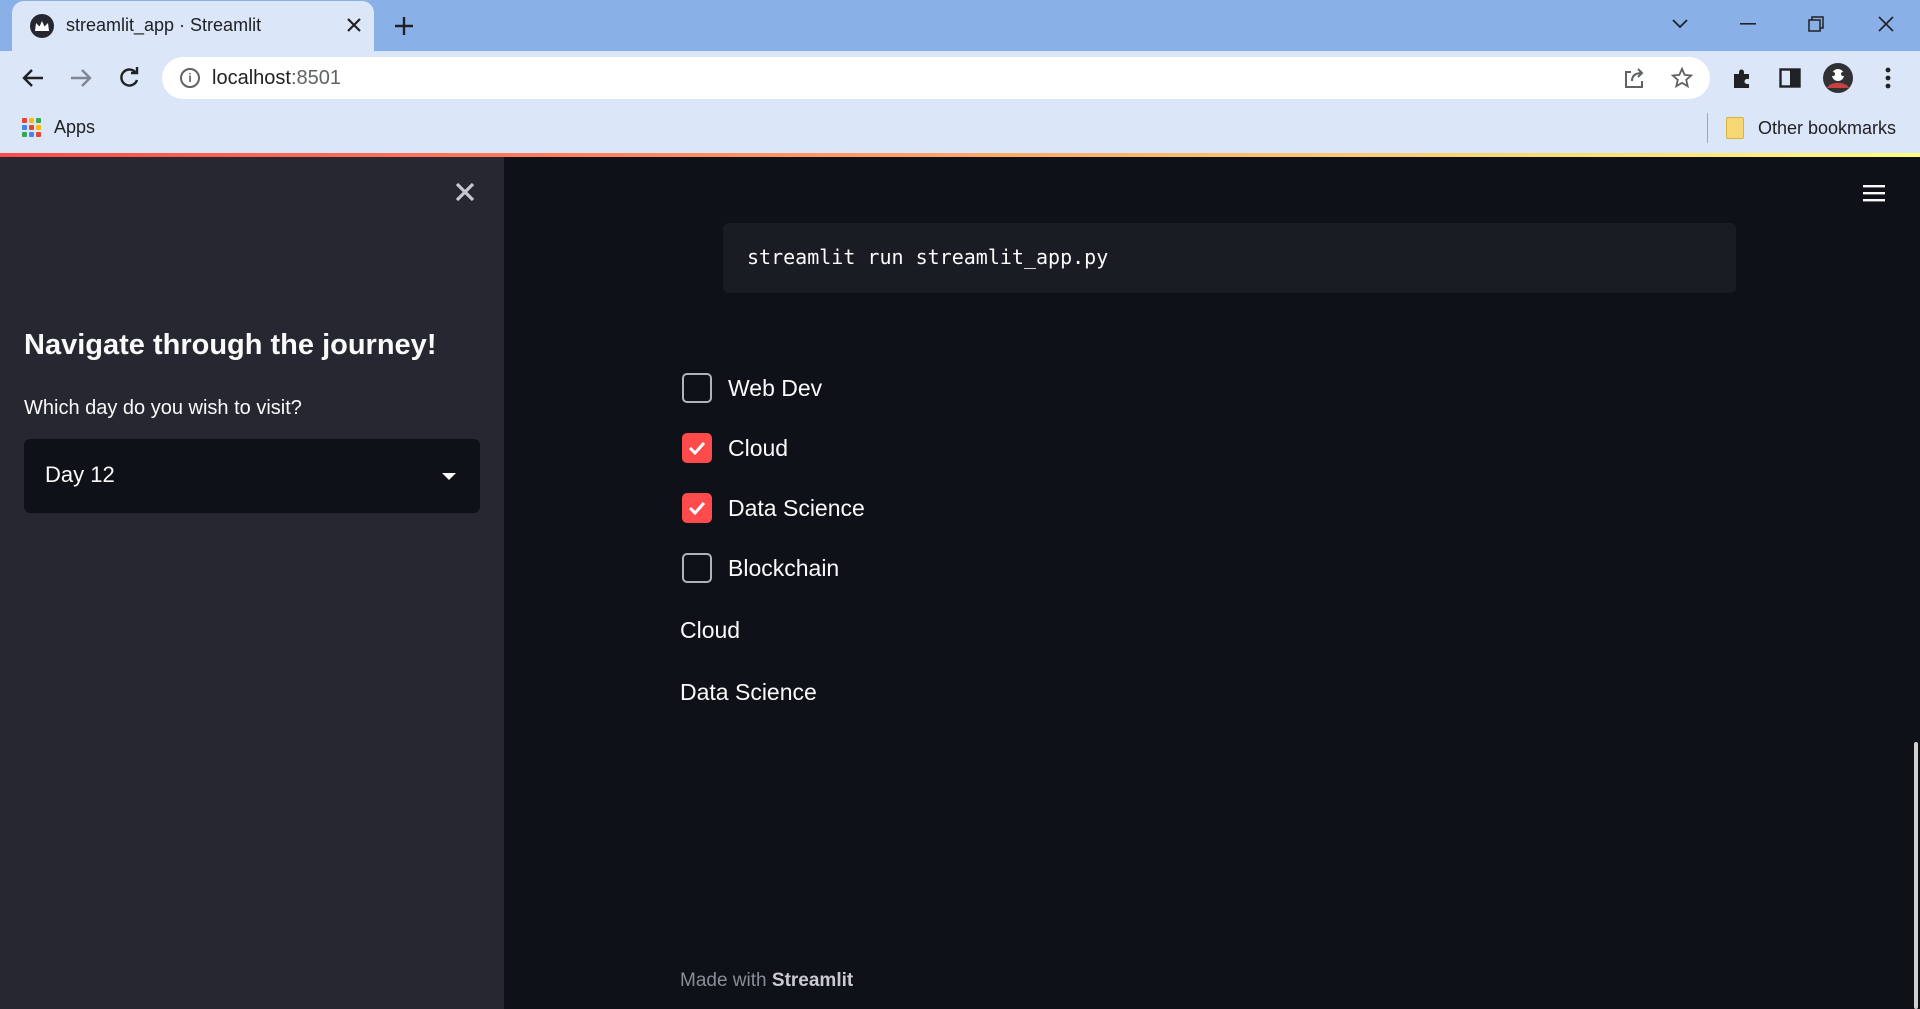  I want to click on select-value: Day 12, so click(80, 474).